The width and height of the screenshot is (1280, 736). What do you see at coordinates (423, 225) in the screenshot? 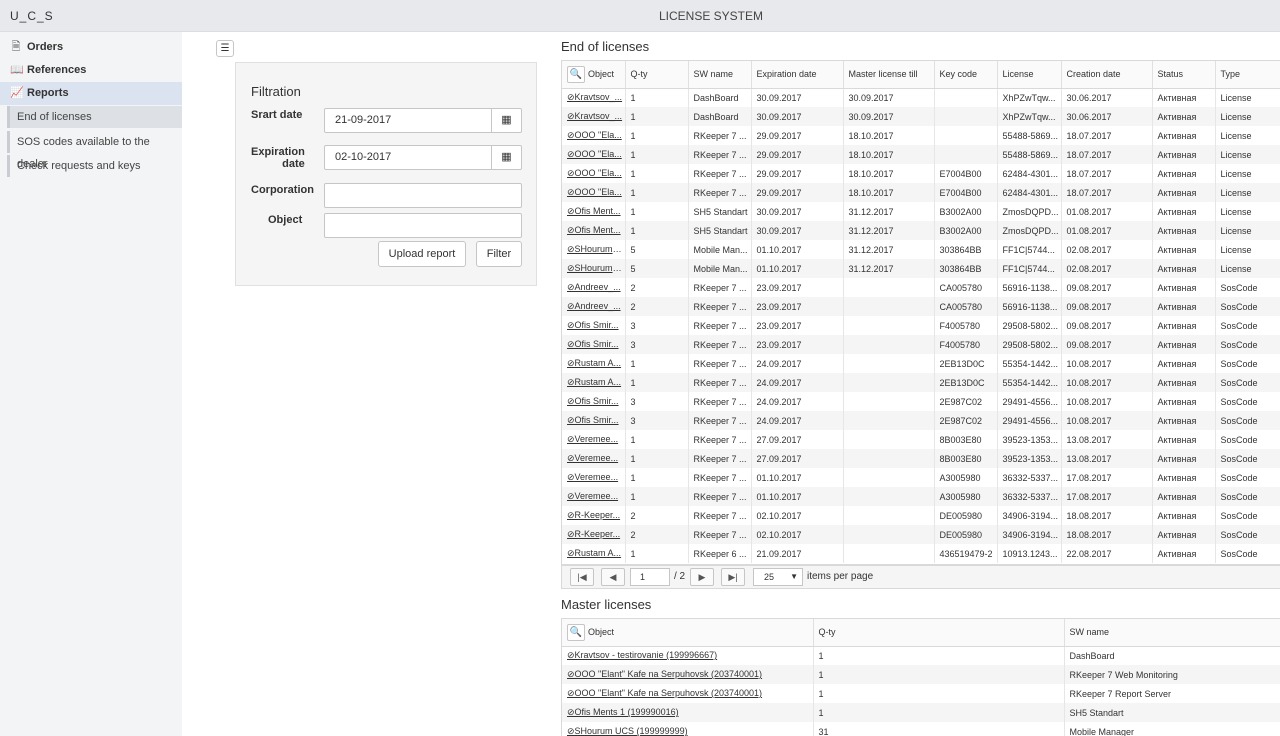
I see `object-input` at bounding box center [423, 225].